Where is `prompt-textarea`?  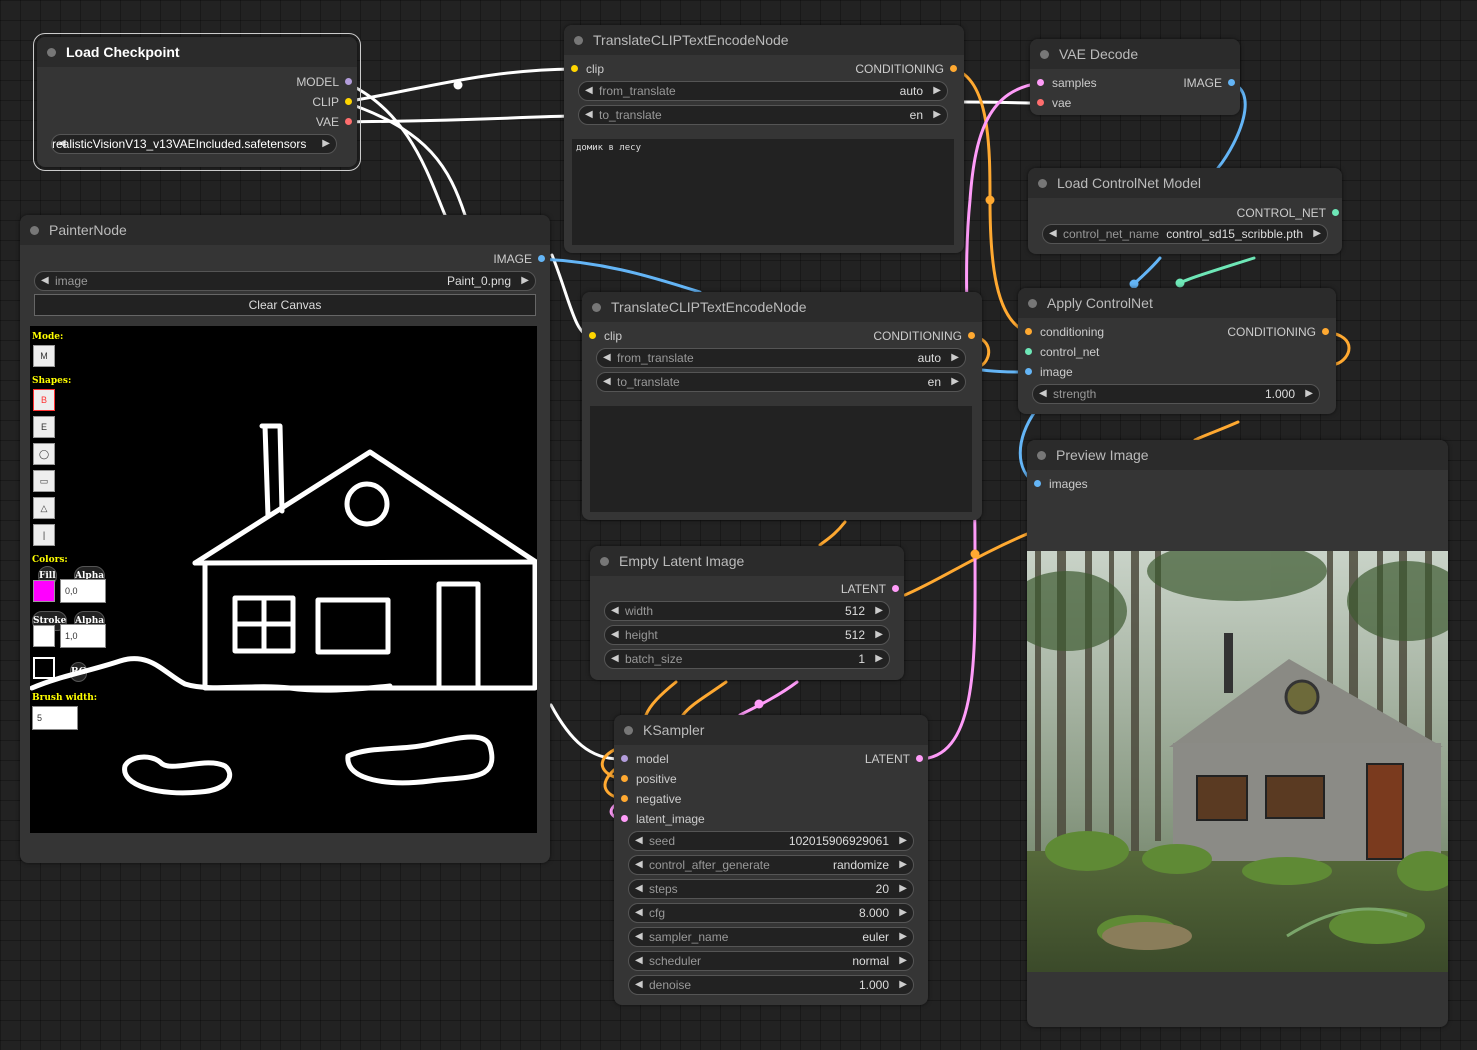 prompt-textarea is located at coordinates (781, 459).